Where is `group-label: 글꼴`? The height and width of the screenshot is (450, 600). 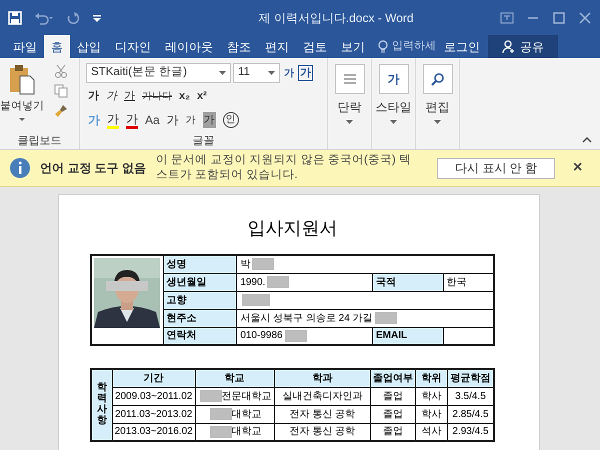 group-label: 글꼴 is located at coordinates (203, 141).